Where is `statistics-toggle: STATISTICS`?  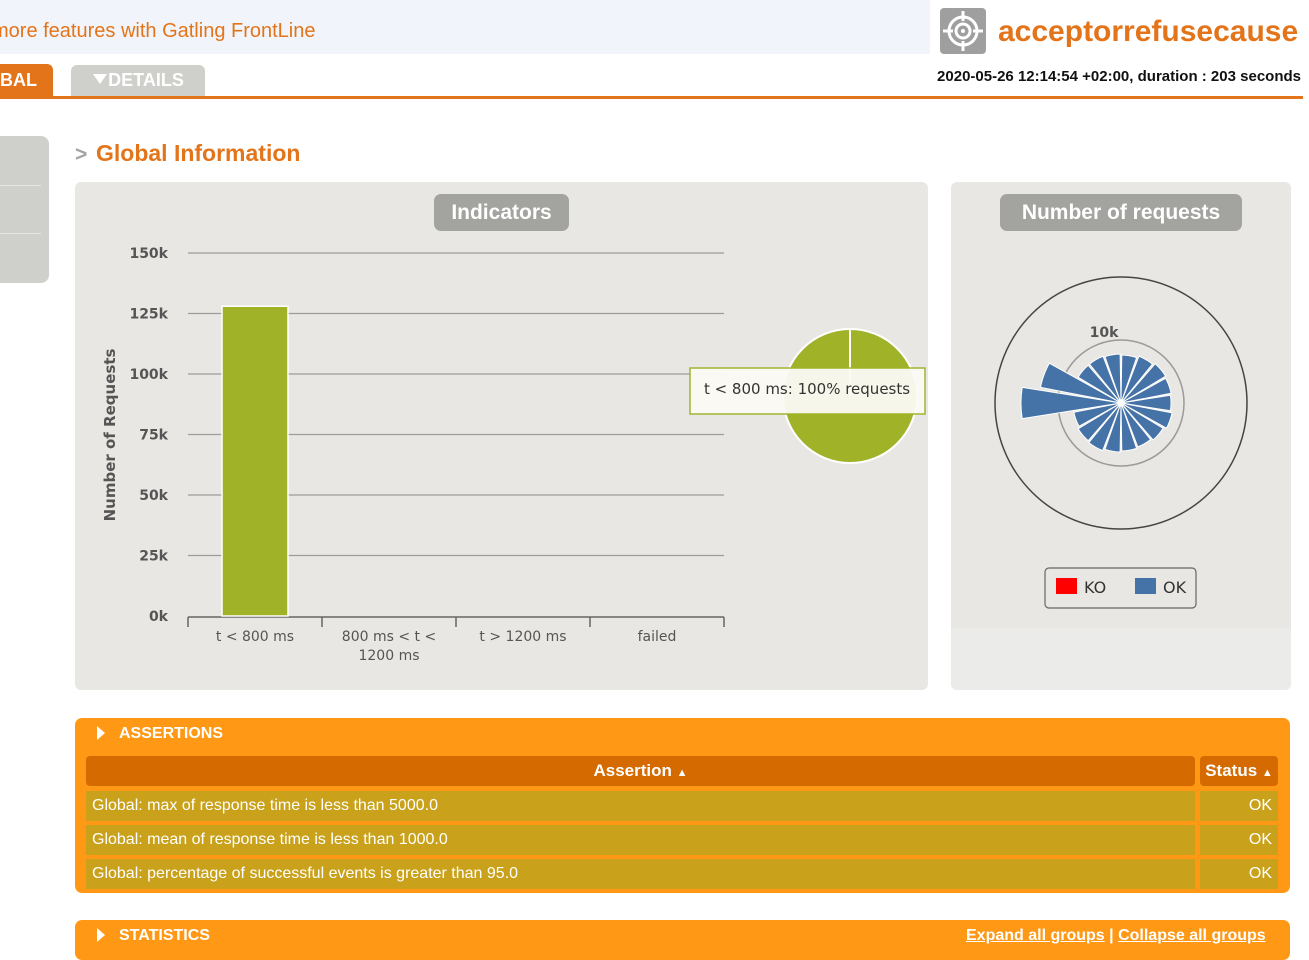
statistics-toggle: STATISTICS is located at coordinates (153, 936).